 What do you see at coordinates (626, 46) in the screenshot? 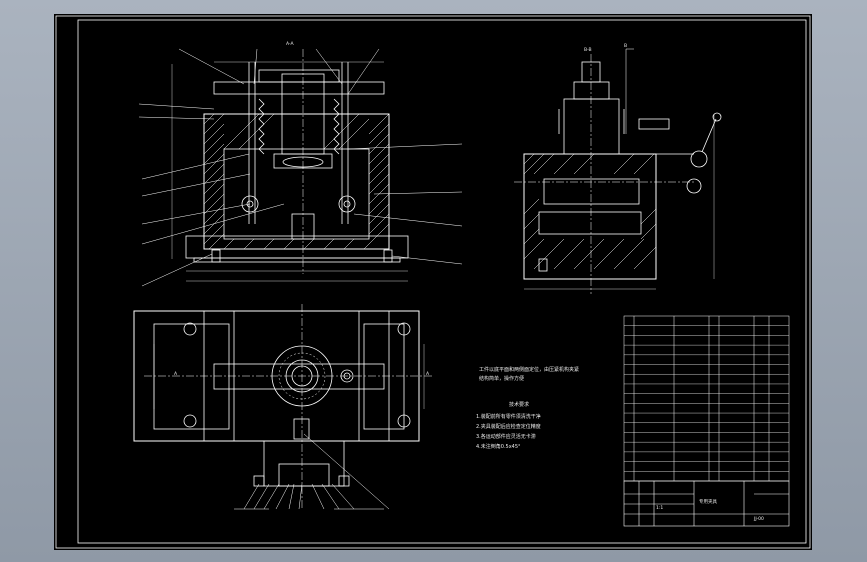
I see `right-marker: B` at bounding box center [626, 46].